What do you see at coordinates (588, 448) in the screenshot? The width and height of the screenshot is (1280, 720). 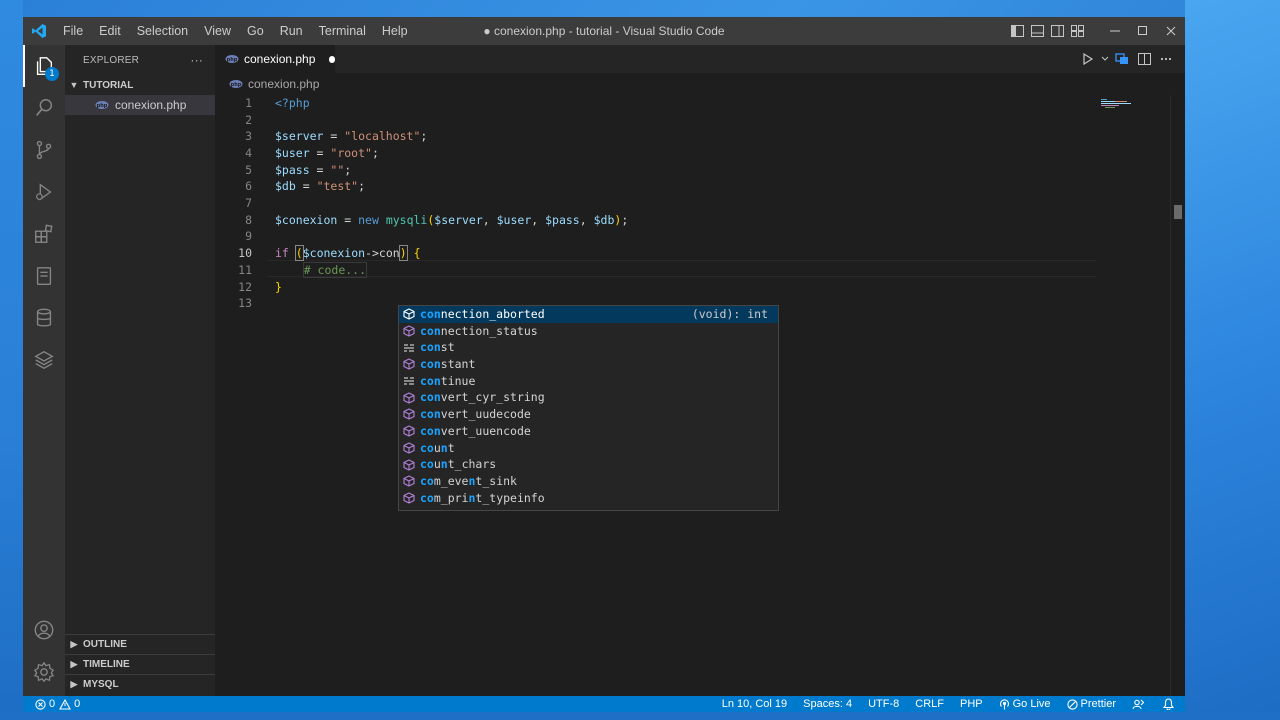 I see `suggest-item: count` at bounding box center [588, 448].